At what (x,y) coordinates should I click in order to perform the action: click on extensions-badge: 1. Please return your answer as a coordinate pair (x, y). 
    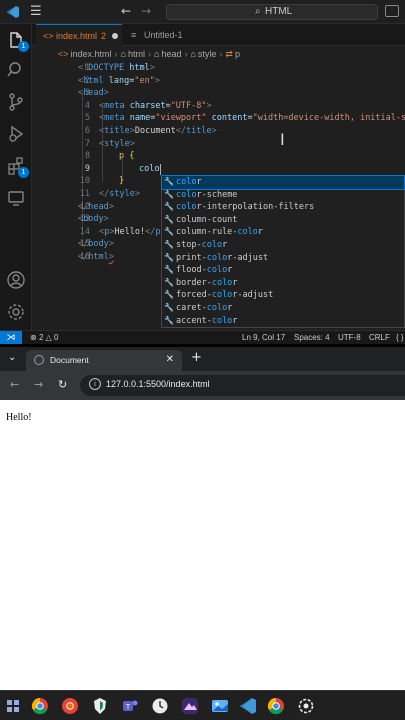
    Looking at the image, I should click on (23, 172).